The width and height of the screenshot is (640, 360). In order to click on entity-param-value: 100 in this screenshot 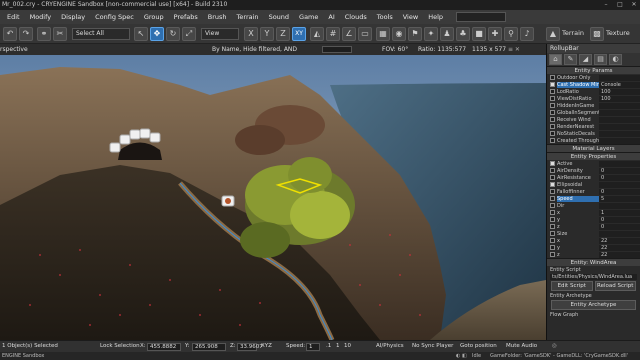, I will do `click(619, 91)`.